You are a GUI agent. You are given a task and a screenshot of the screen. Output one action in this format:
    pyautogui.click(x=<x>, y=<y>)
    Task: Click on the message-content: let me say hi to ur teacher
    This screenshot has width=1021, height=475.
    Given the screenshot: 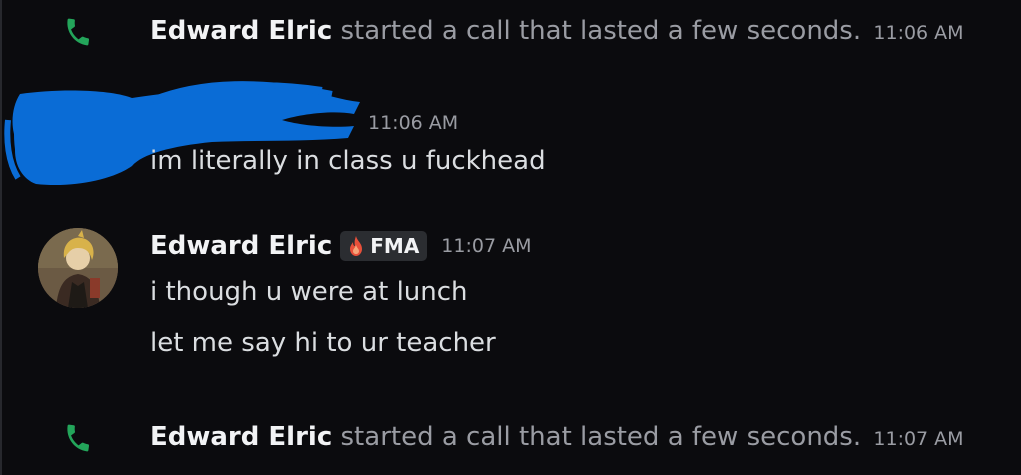 What is the action you would take?
    pyautogui.click(x=323, y=343)
    